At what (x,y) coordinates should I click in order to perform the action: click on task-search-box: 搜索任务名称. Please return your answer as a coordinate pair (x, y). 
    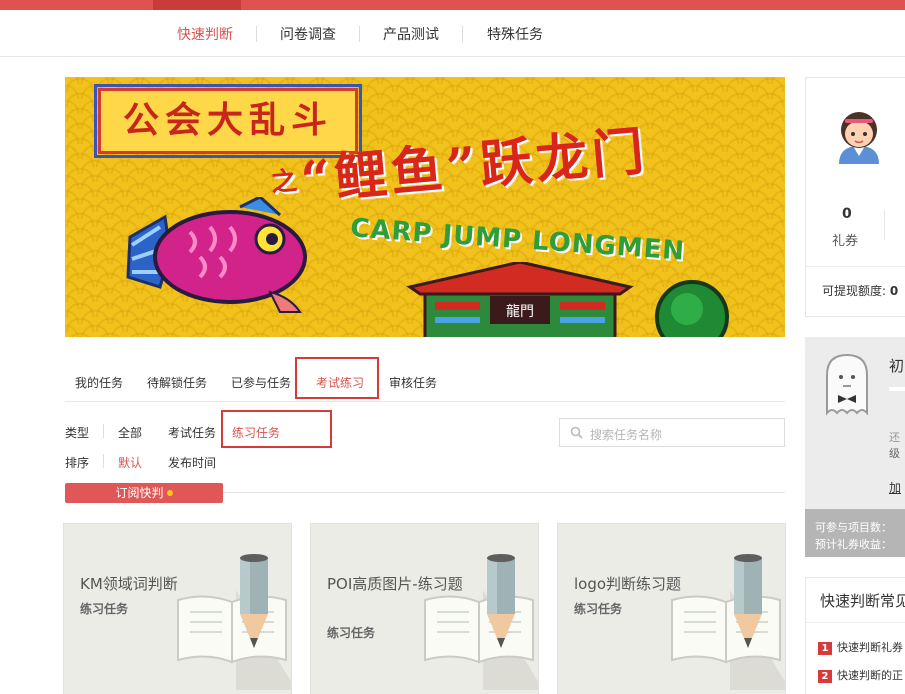
    Looking at the image, I should click on (672, 432).